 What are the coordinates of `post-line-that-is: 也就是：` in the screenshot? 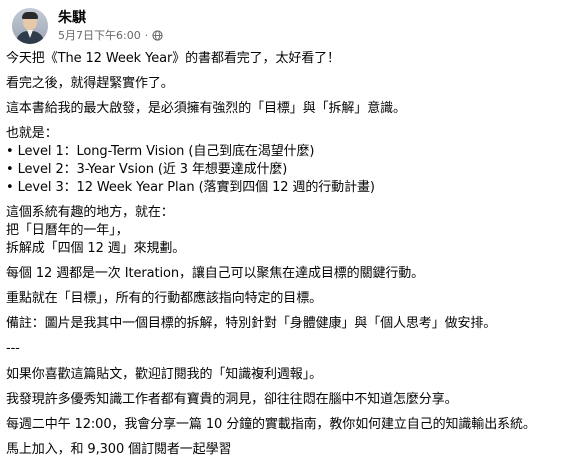 It's located at (32, 133).